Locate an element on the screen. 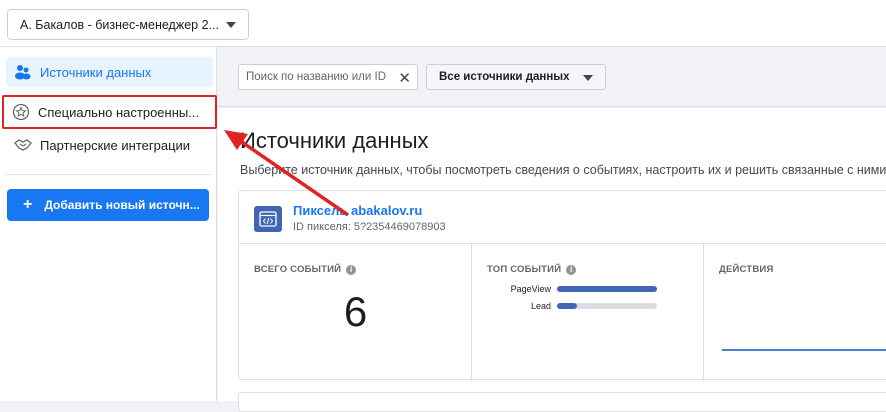 This screenshot has width=886, height=412. sidebar-item-data-sources: Источники данных is located at coordinates (109, 72).